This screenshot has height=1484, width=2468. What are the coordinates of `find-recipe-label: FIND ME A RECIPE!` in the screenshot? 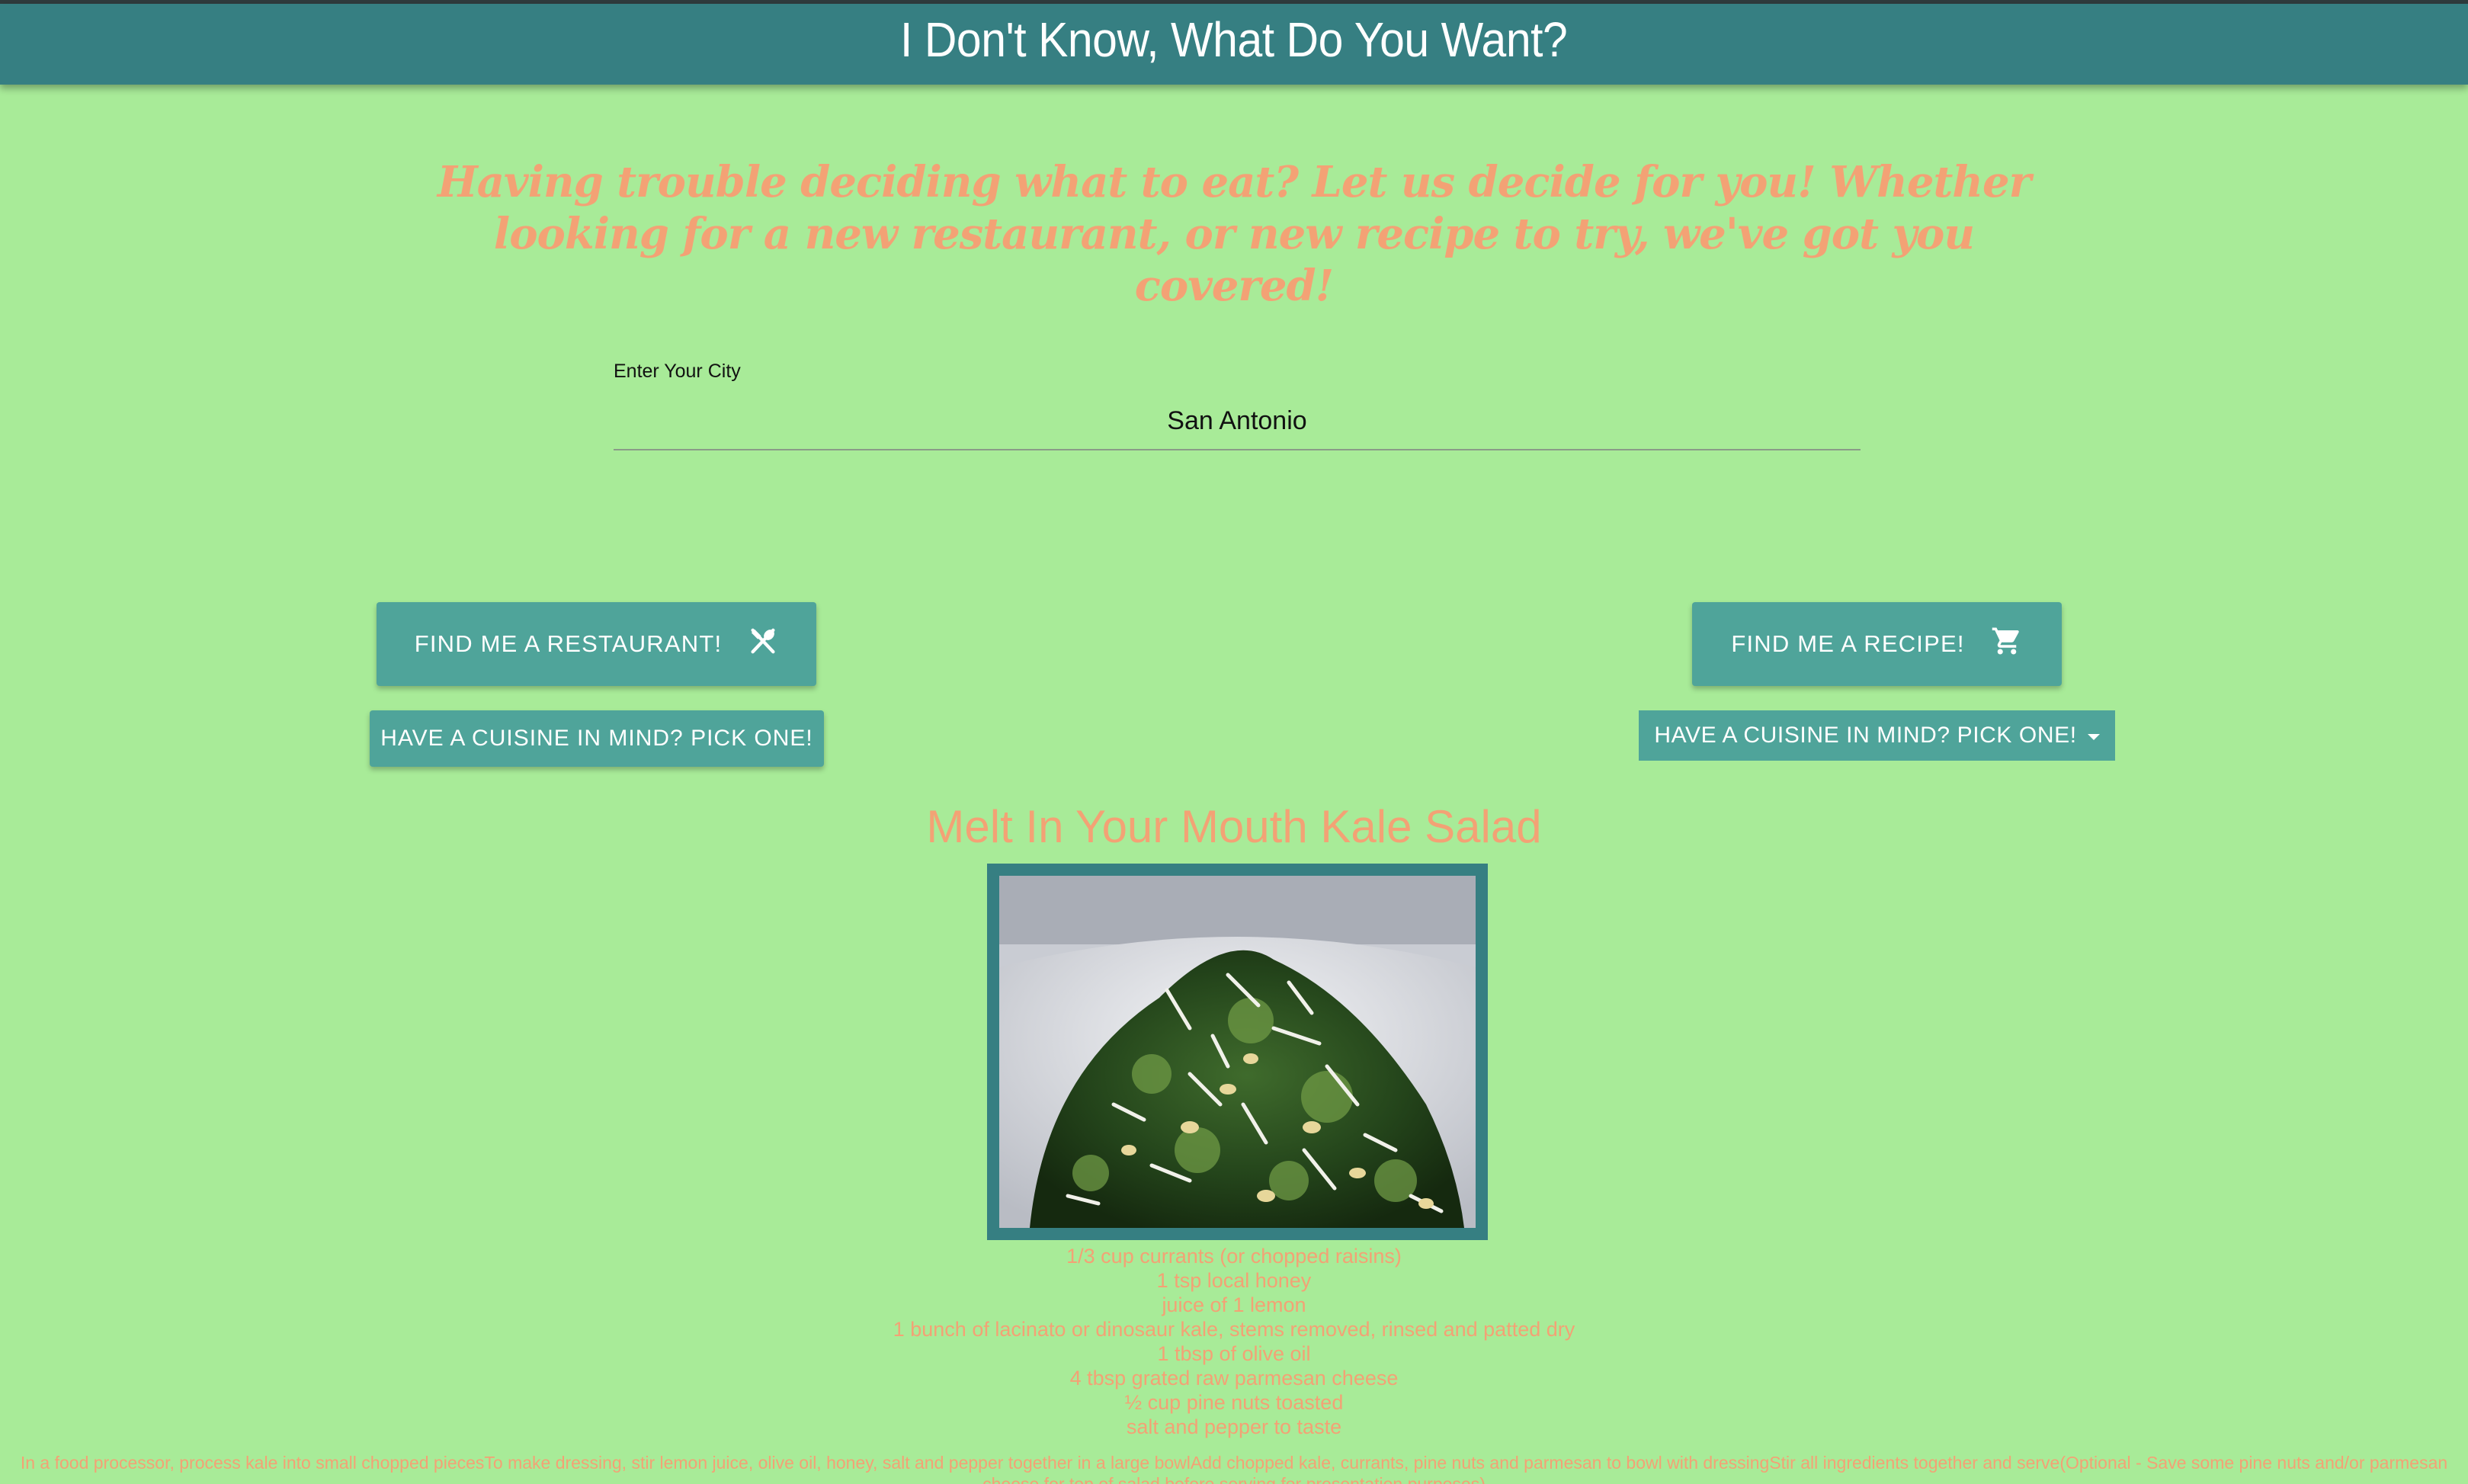 It's located at (1848, 643).